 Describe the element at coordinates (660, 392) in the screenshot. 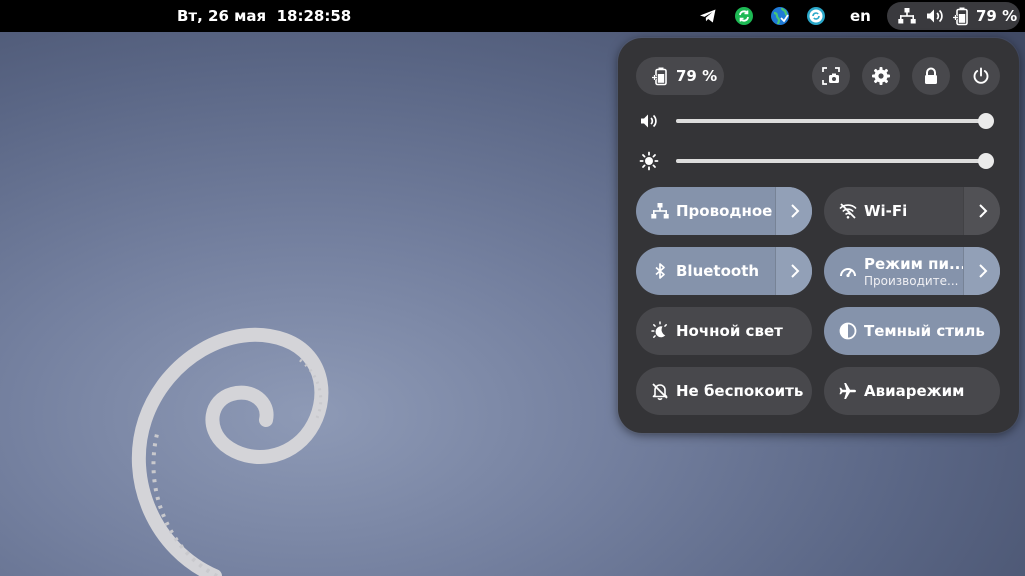

I see `bell-off-icon` at that location.